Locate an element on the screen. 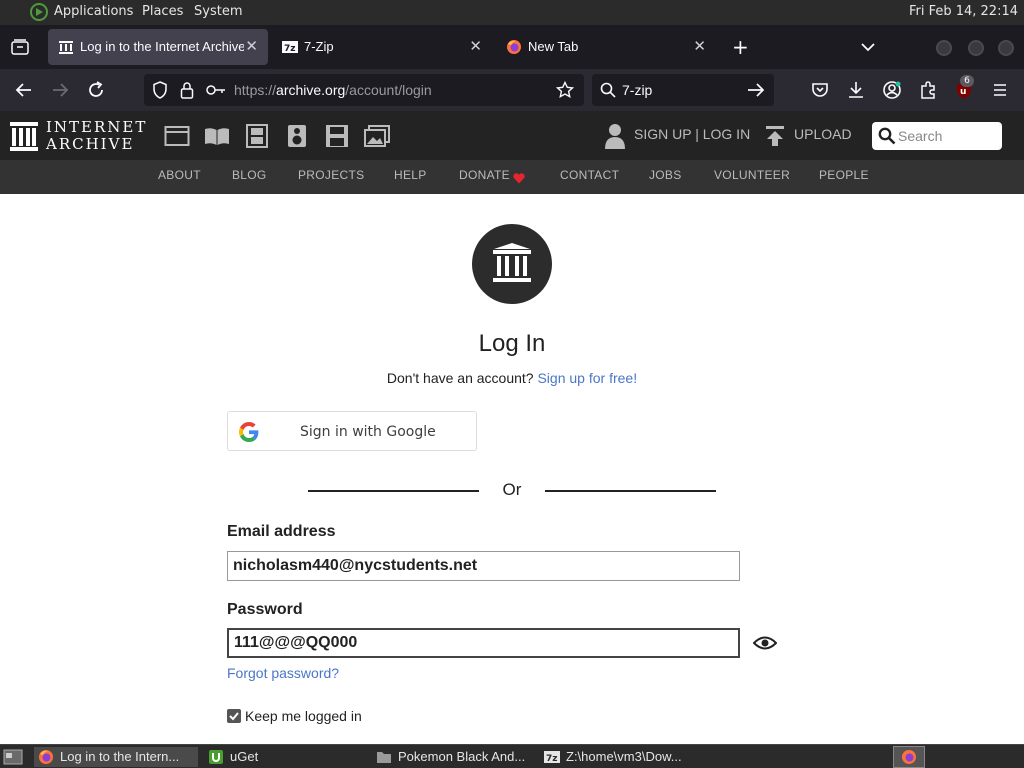 The image size is (1024, 768). archive-icon is located at coordinates (66, 47).